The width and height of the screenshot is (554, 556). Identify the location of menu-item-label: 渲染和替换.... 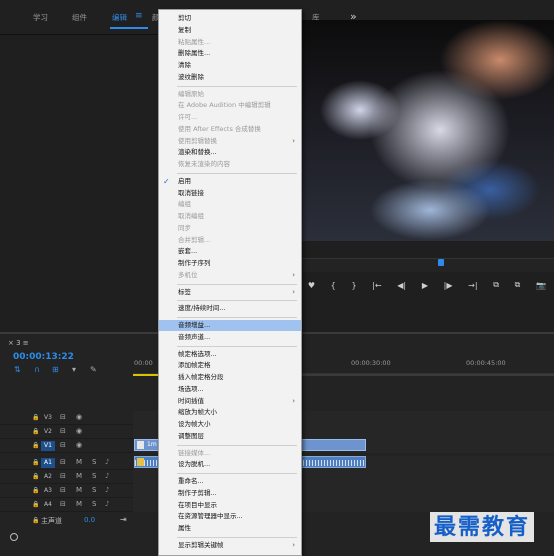
(197, 152).